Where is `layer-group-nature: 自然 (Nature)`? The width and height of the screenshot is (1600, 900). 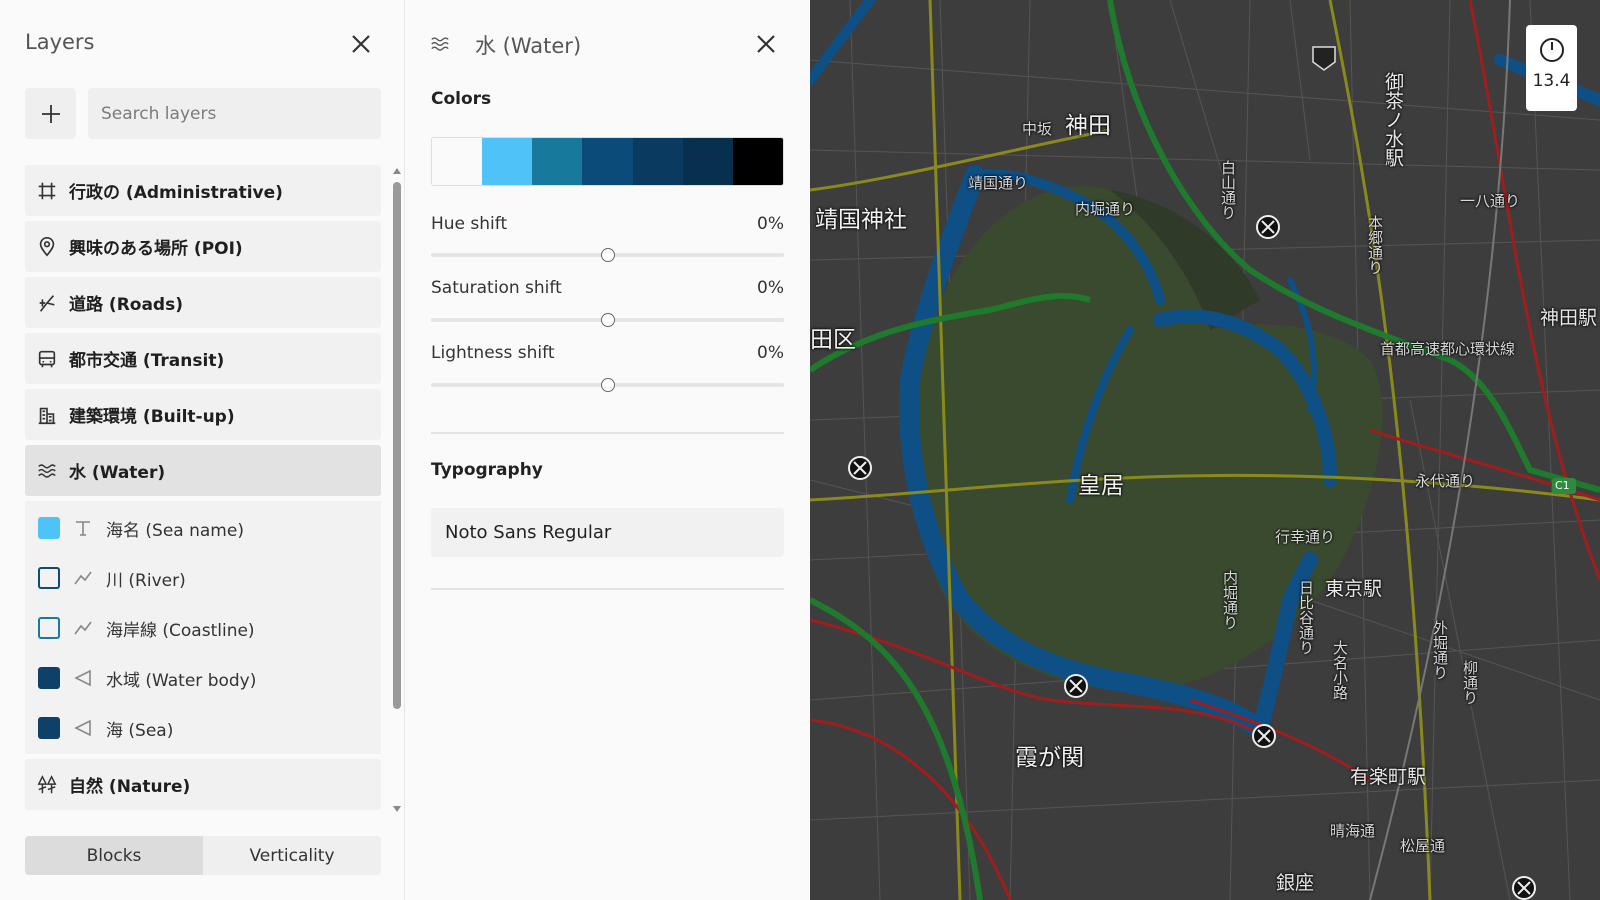
layer-group-nature: 自然 (Nature) is located at coordinates (203, 784).